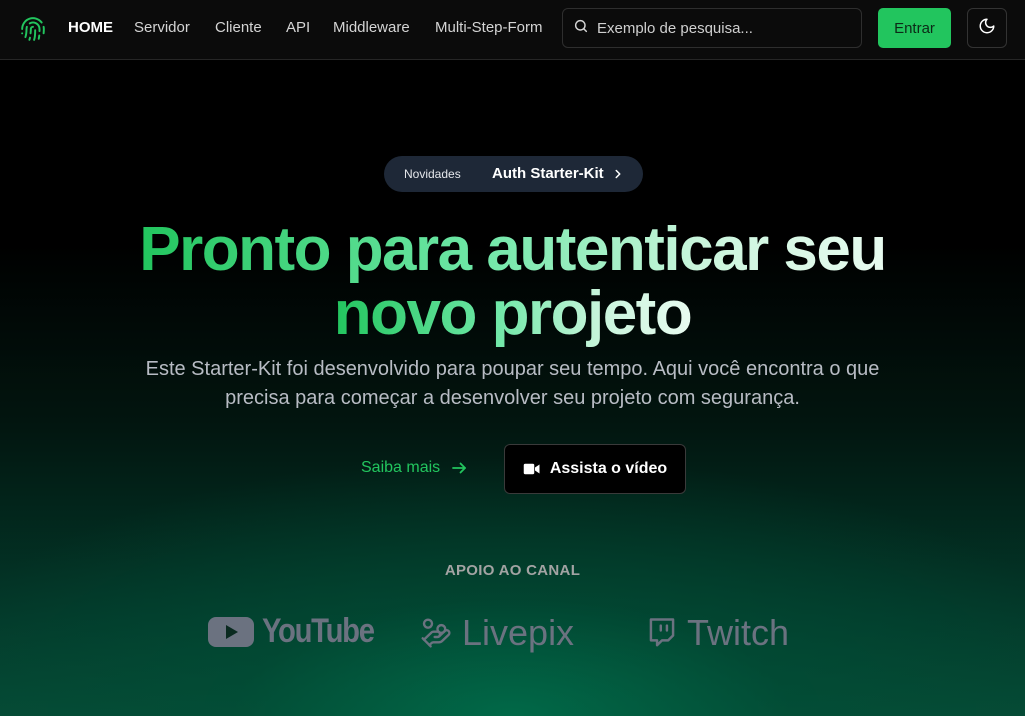 The width and height of the screenshot is (1025, 716). What do you see at coordinates (914, 28) in the screenshot?
I see `login-button: Entrar` at bounding box center [914, 28].